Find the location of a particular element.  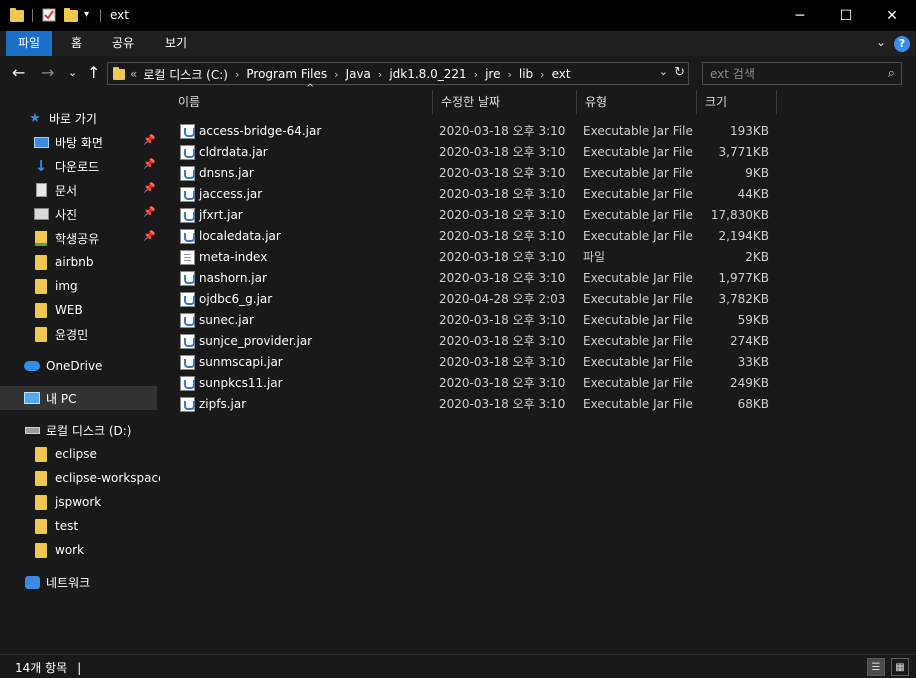

sidebar-item-student-share: 학생공유 📌 is located at coordinates (78, 238).